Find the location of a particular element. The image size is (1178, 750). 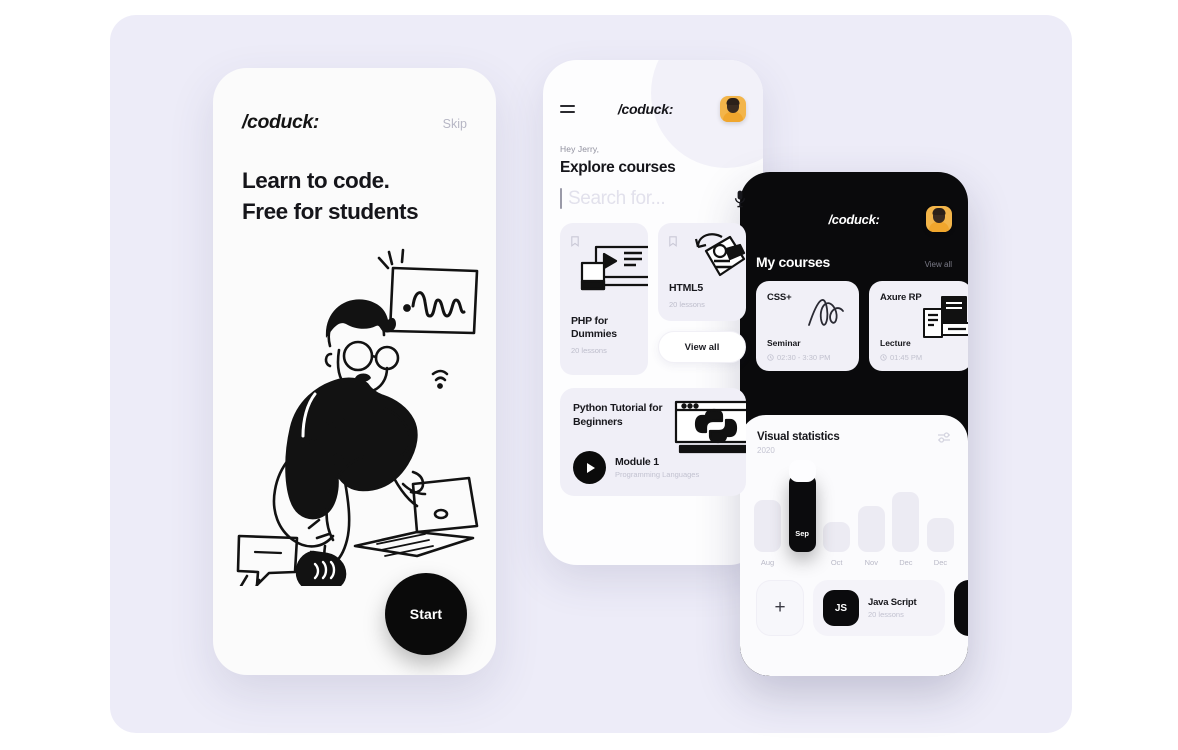

document-phone-icon is located at coordinates (720, 255).